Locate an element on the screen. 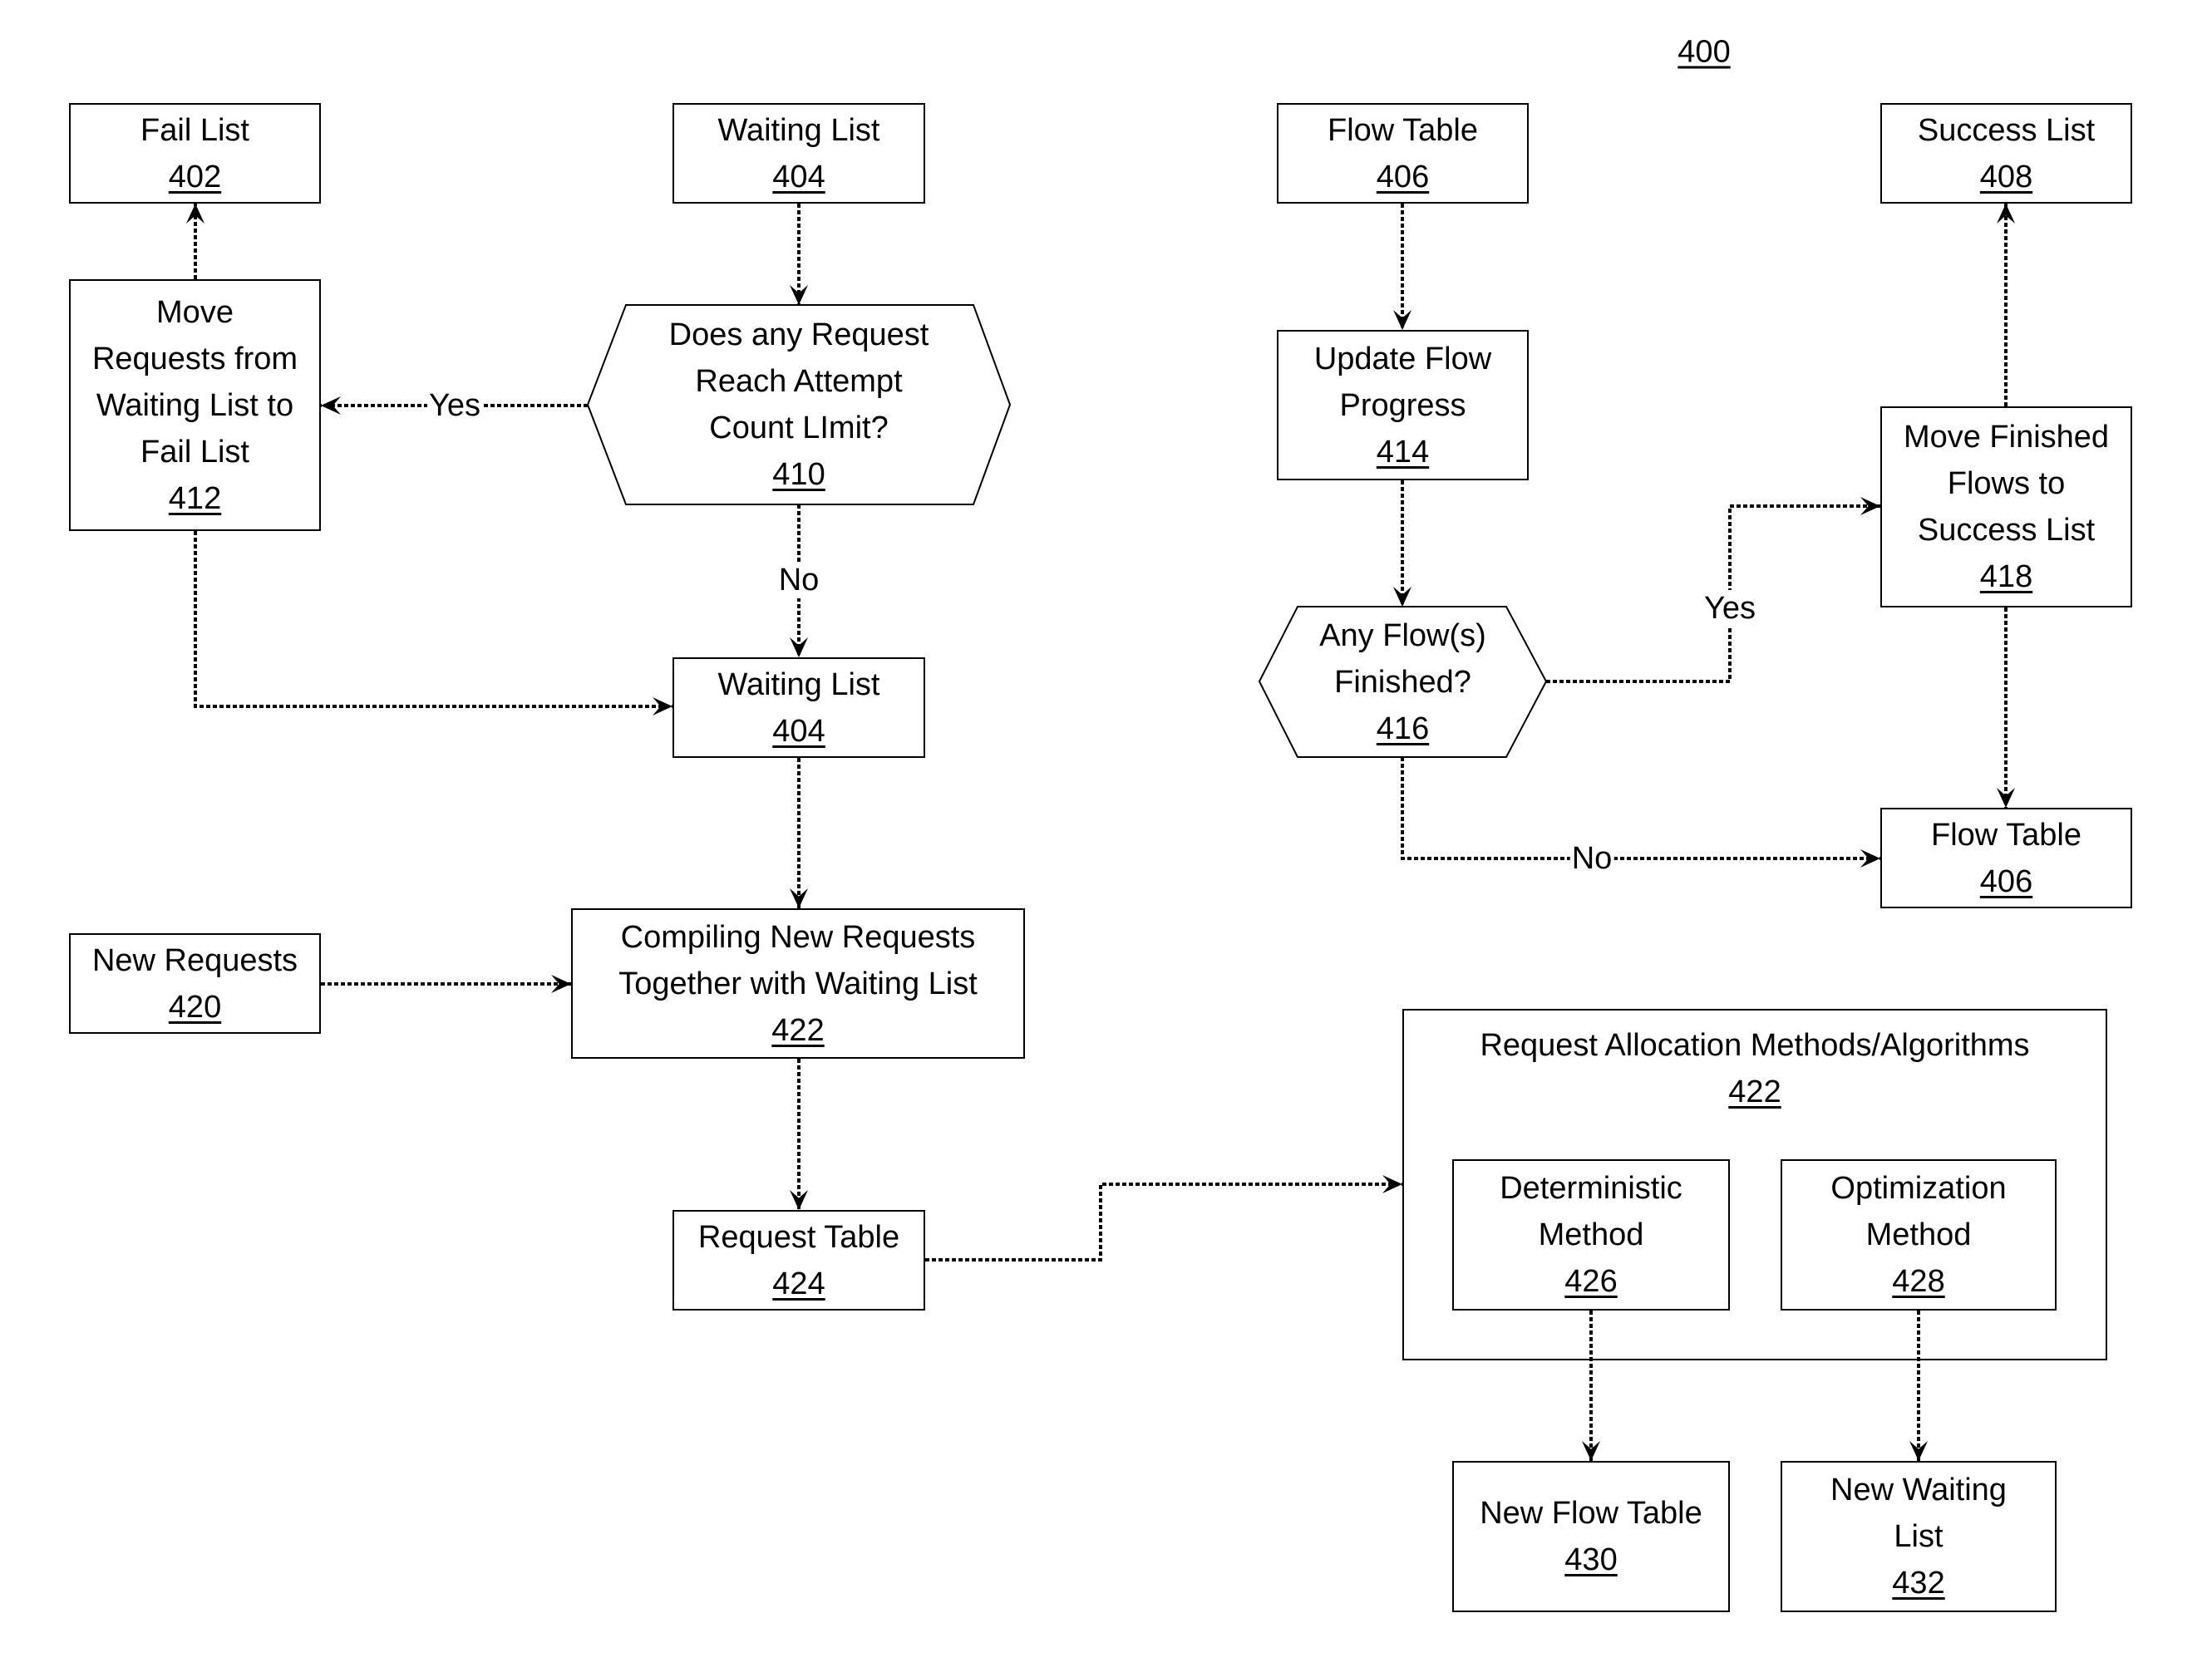 This screenshot has width=2212, height=1677. node-flow-table-top: Flow Table 406 is located at coordinates (1403, 153).